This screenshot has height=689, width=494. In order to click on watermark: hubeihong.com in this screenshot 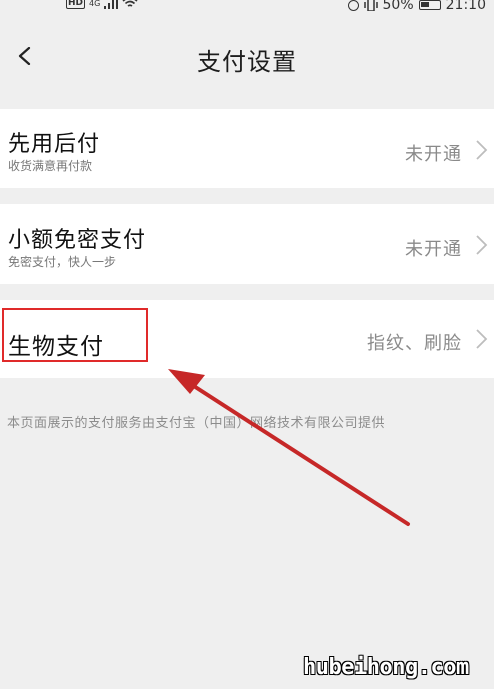, I will do `click(386, 667)`.